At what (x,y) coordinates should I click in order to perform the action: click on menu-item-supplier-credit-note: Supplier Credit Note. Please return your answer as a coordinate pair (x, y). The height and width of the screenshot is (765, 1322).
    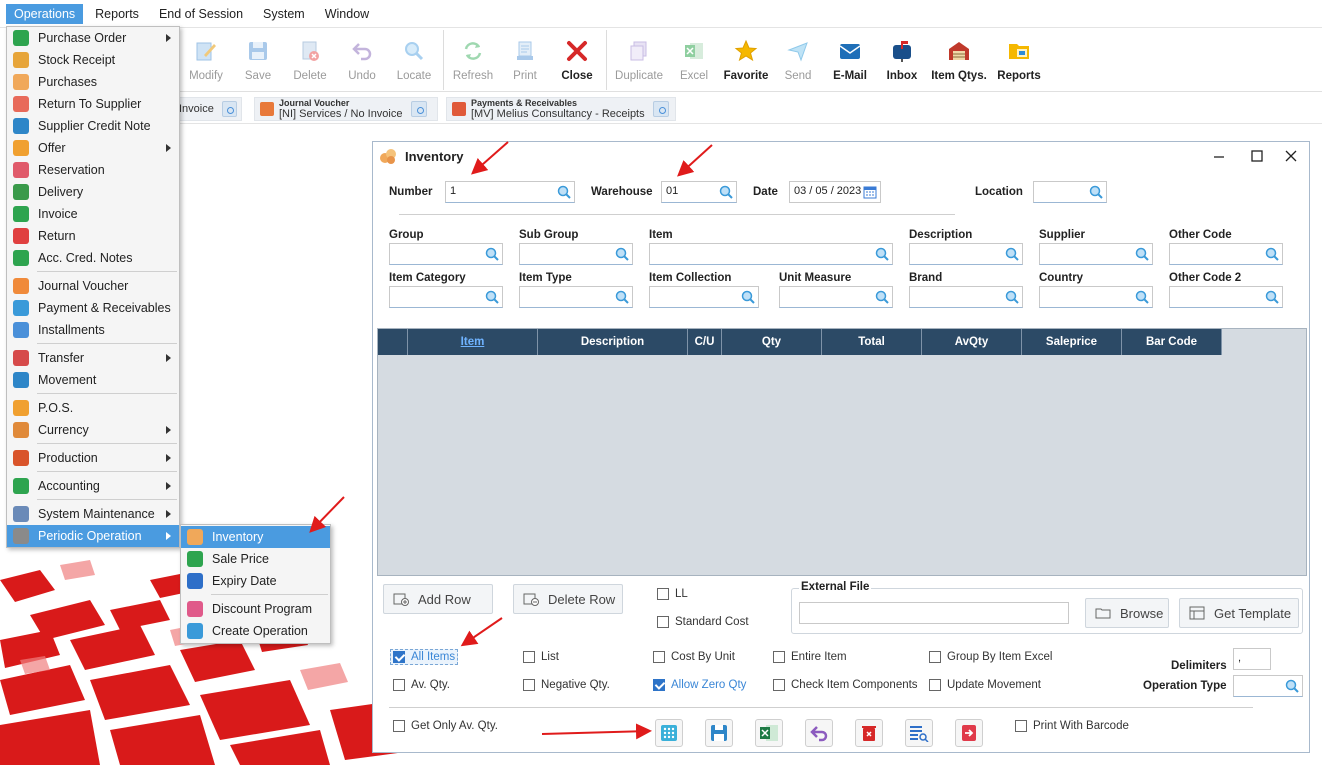
    Looking at the image, I should click on (93, 126).